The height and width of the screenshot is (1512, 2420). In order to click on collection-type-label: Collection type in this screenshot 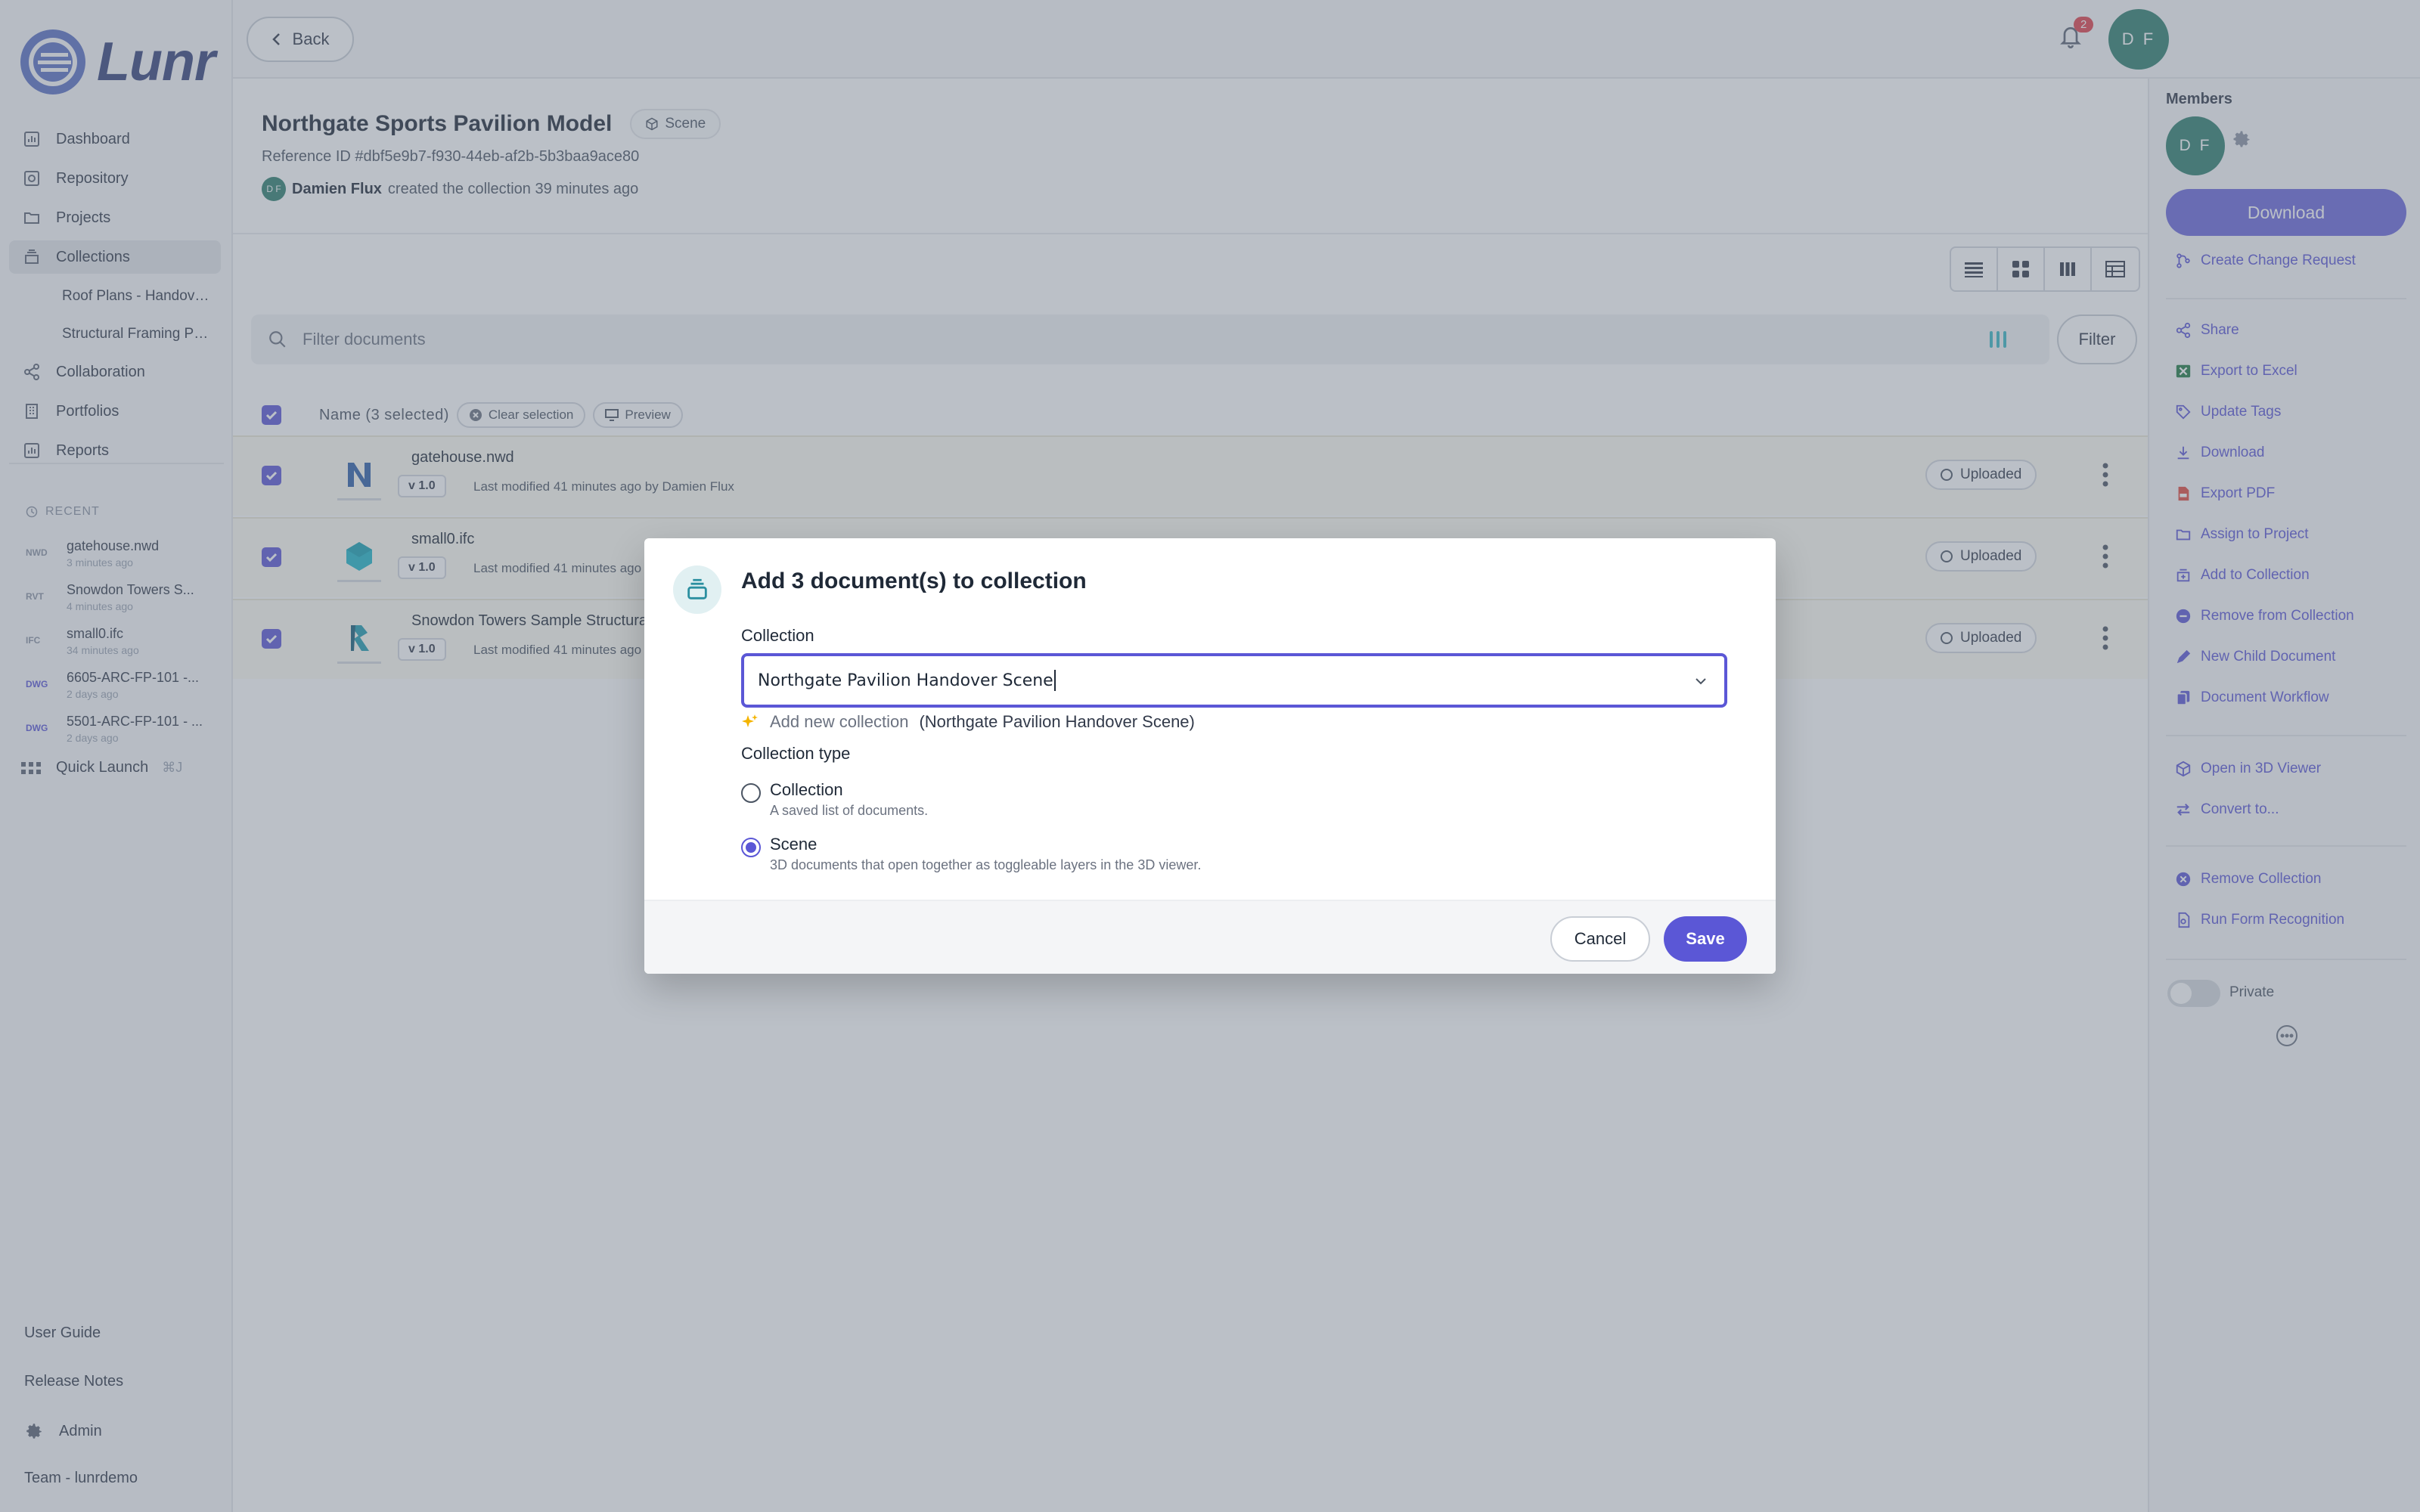, I will do `click(796, 753)`.